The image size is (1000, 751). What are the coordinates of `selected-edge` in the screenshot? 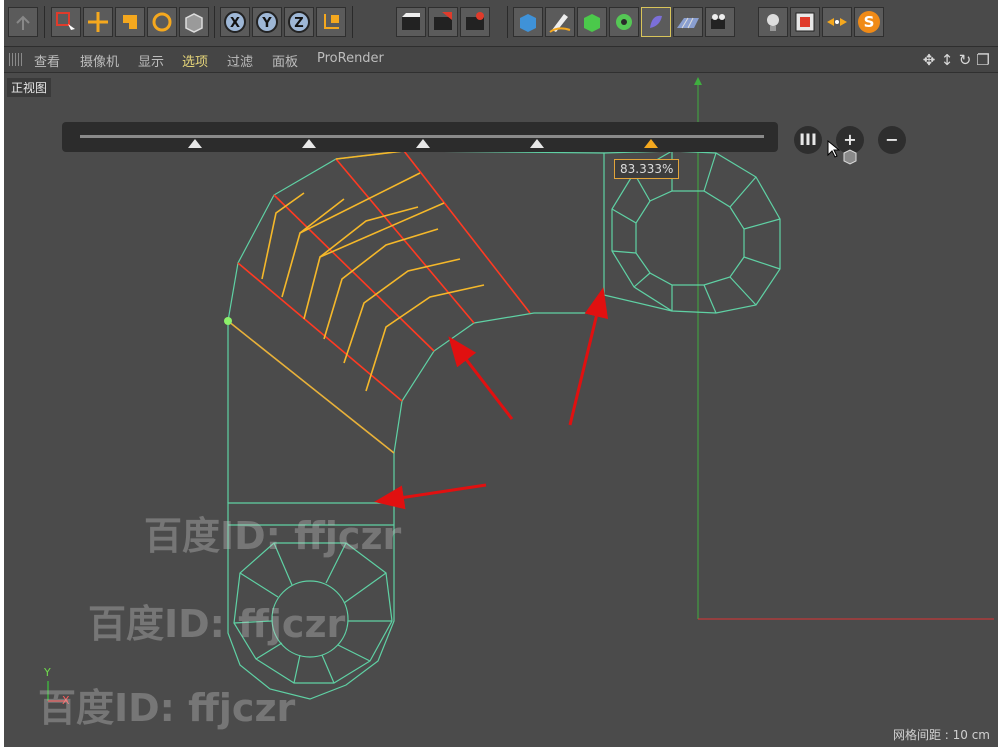 It's located at (320, 332).